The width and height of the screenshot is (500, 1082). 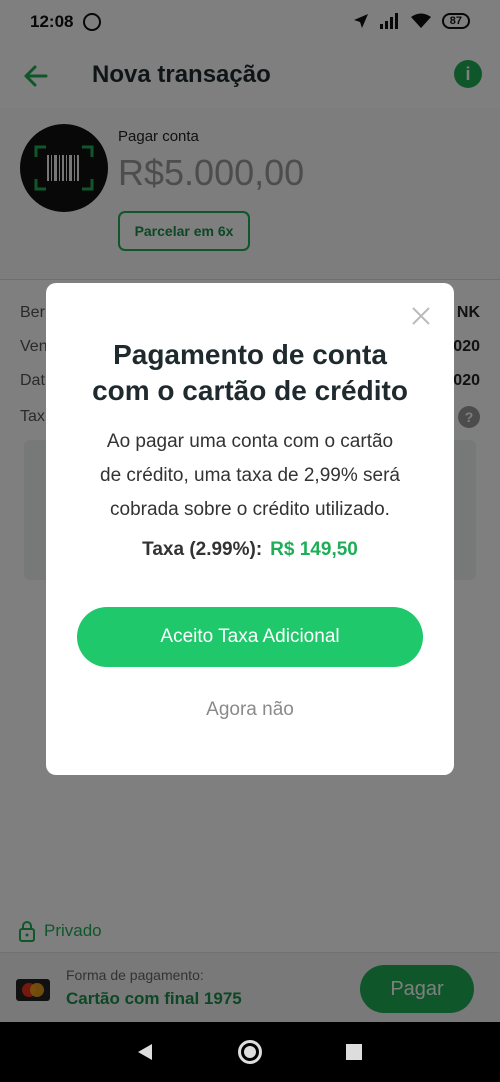 I want to click on nav-recents-icon, so click(x=354, y=1052).